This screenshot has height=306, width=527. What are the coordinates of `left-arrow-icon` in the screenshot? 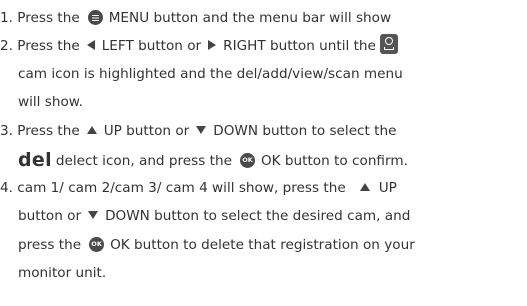 It's located at (90, 45).